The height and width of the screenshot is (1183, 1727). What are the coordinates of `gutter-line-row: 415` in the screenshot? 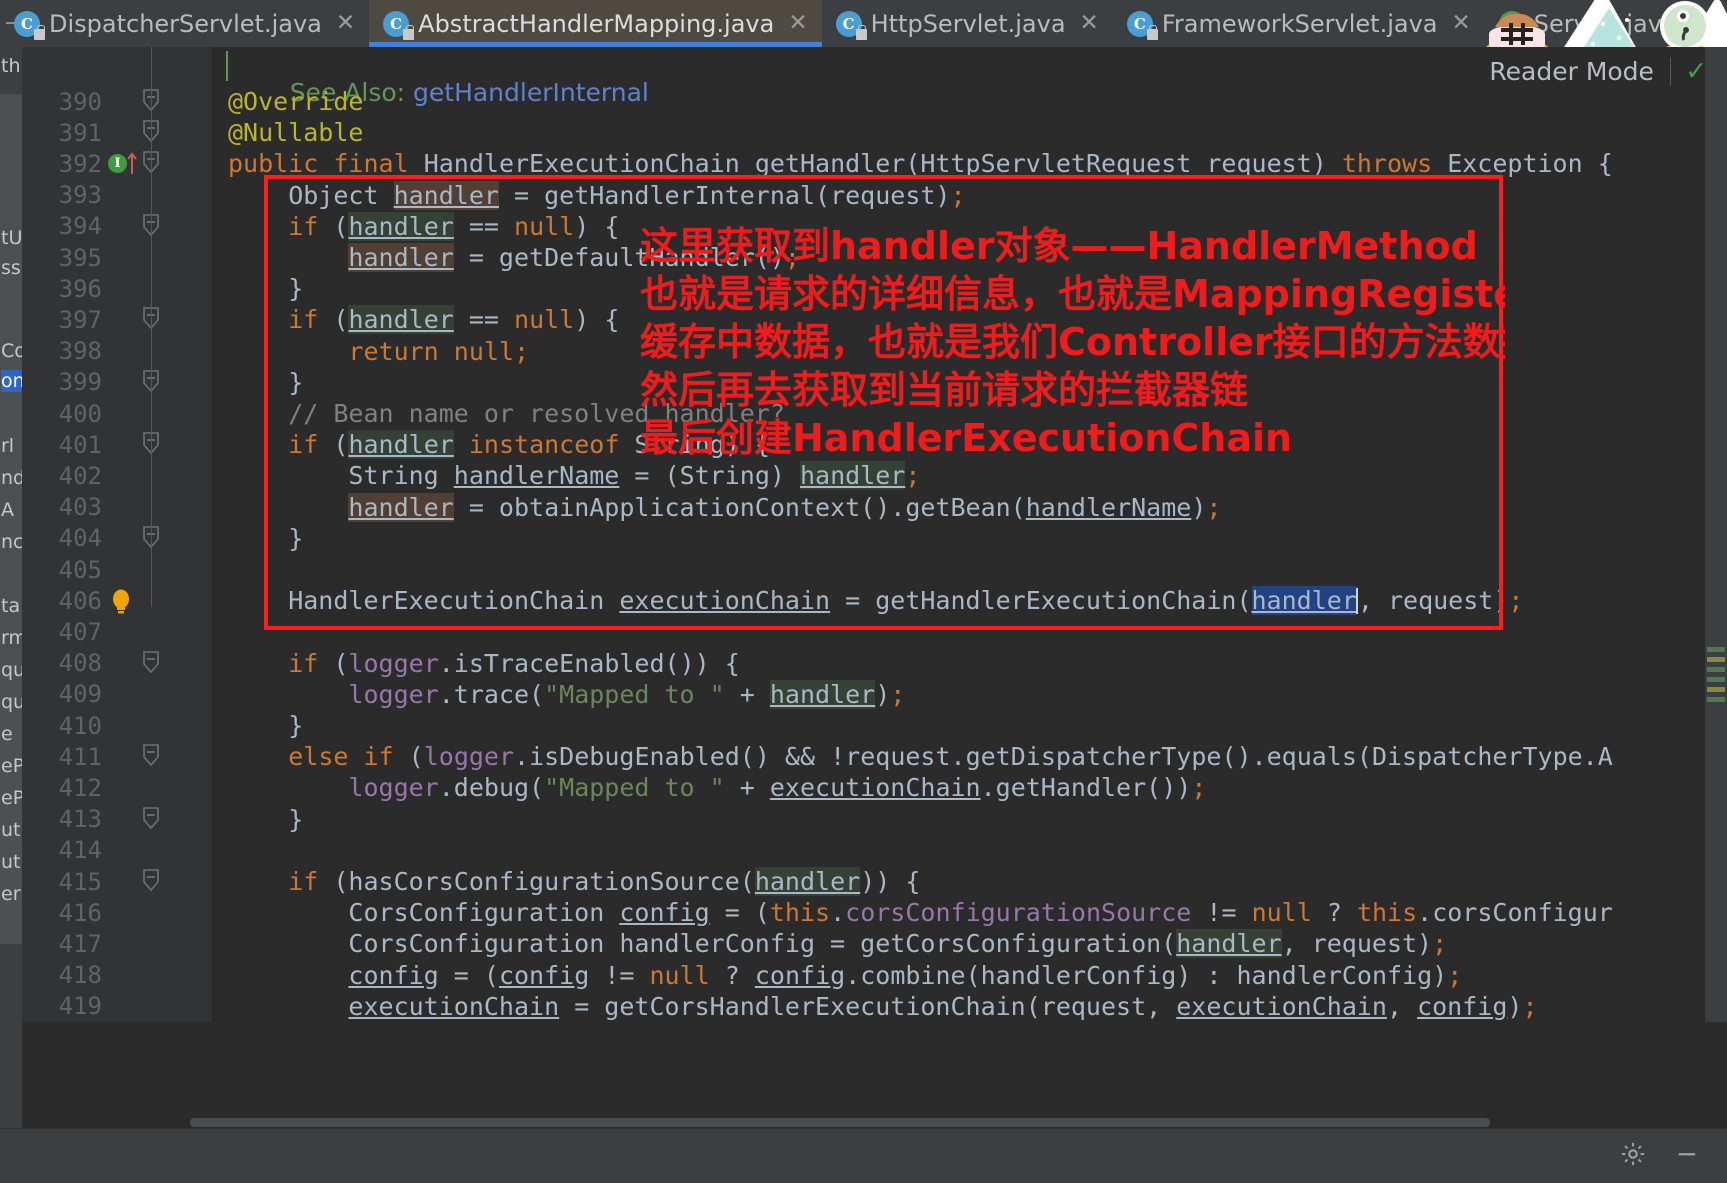 It's located at (117, 881).